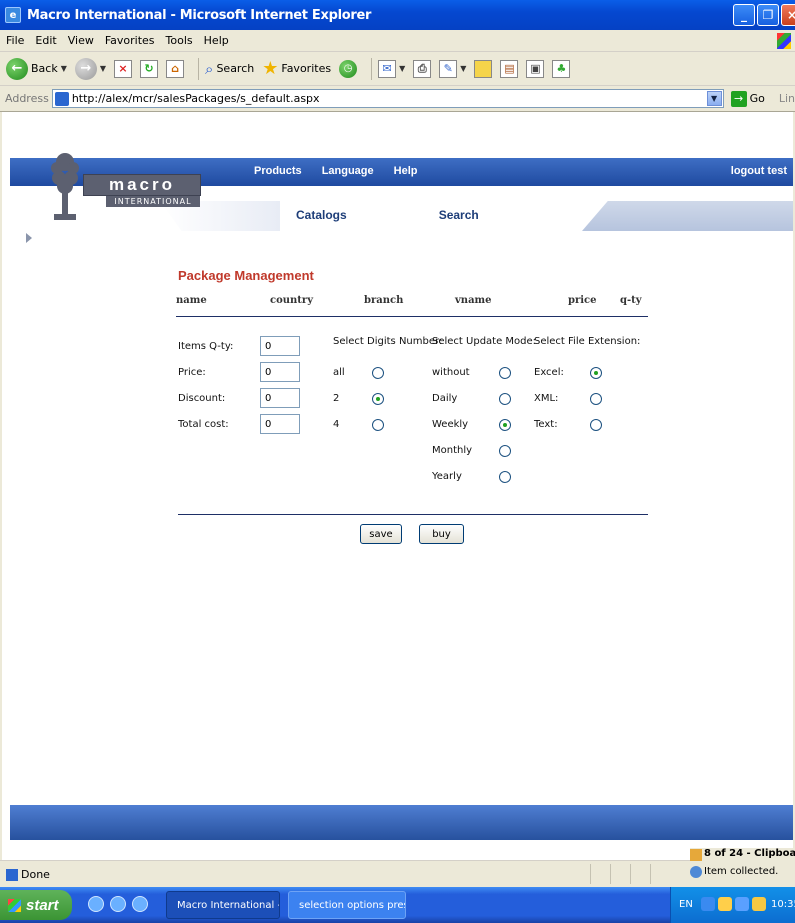  Describe the element at coordinates (142, 185) in the screenshot. I see `logo-wordmark: macro` at that location.